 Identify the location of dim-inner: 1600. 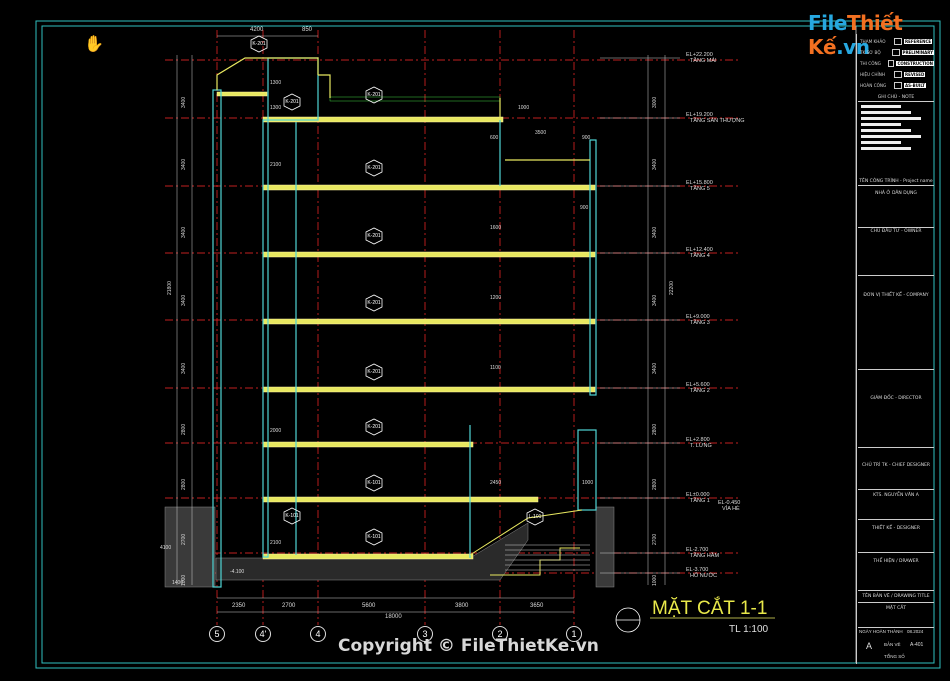
(496, 228).